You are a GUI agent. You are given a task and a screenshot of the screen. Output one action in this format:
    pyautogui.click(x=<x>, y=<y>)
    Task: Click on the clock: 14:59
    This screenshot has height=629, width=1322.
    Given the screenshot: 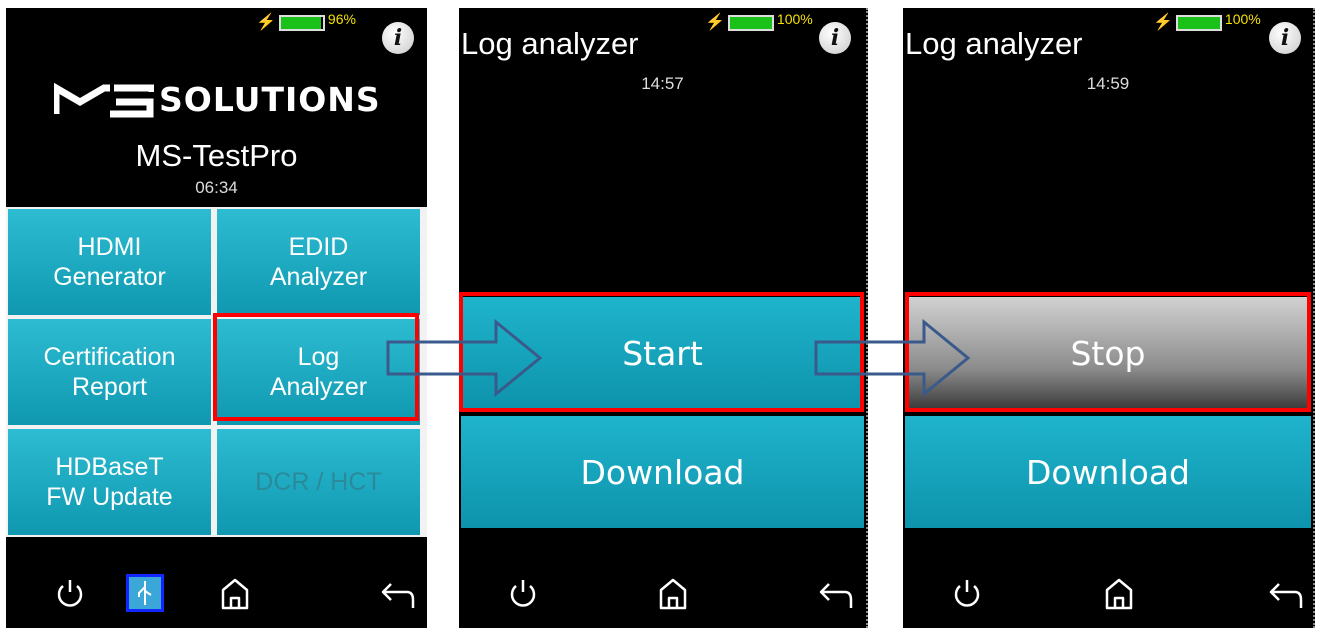 What is the action you would take?
    pyautogui.click(x=1108, y=83)
    